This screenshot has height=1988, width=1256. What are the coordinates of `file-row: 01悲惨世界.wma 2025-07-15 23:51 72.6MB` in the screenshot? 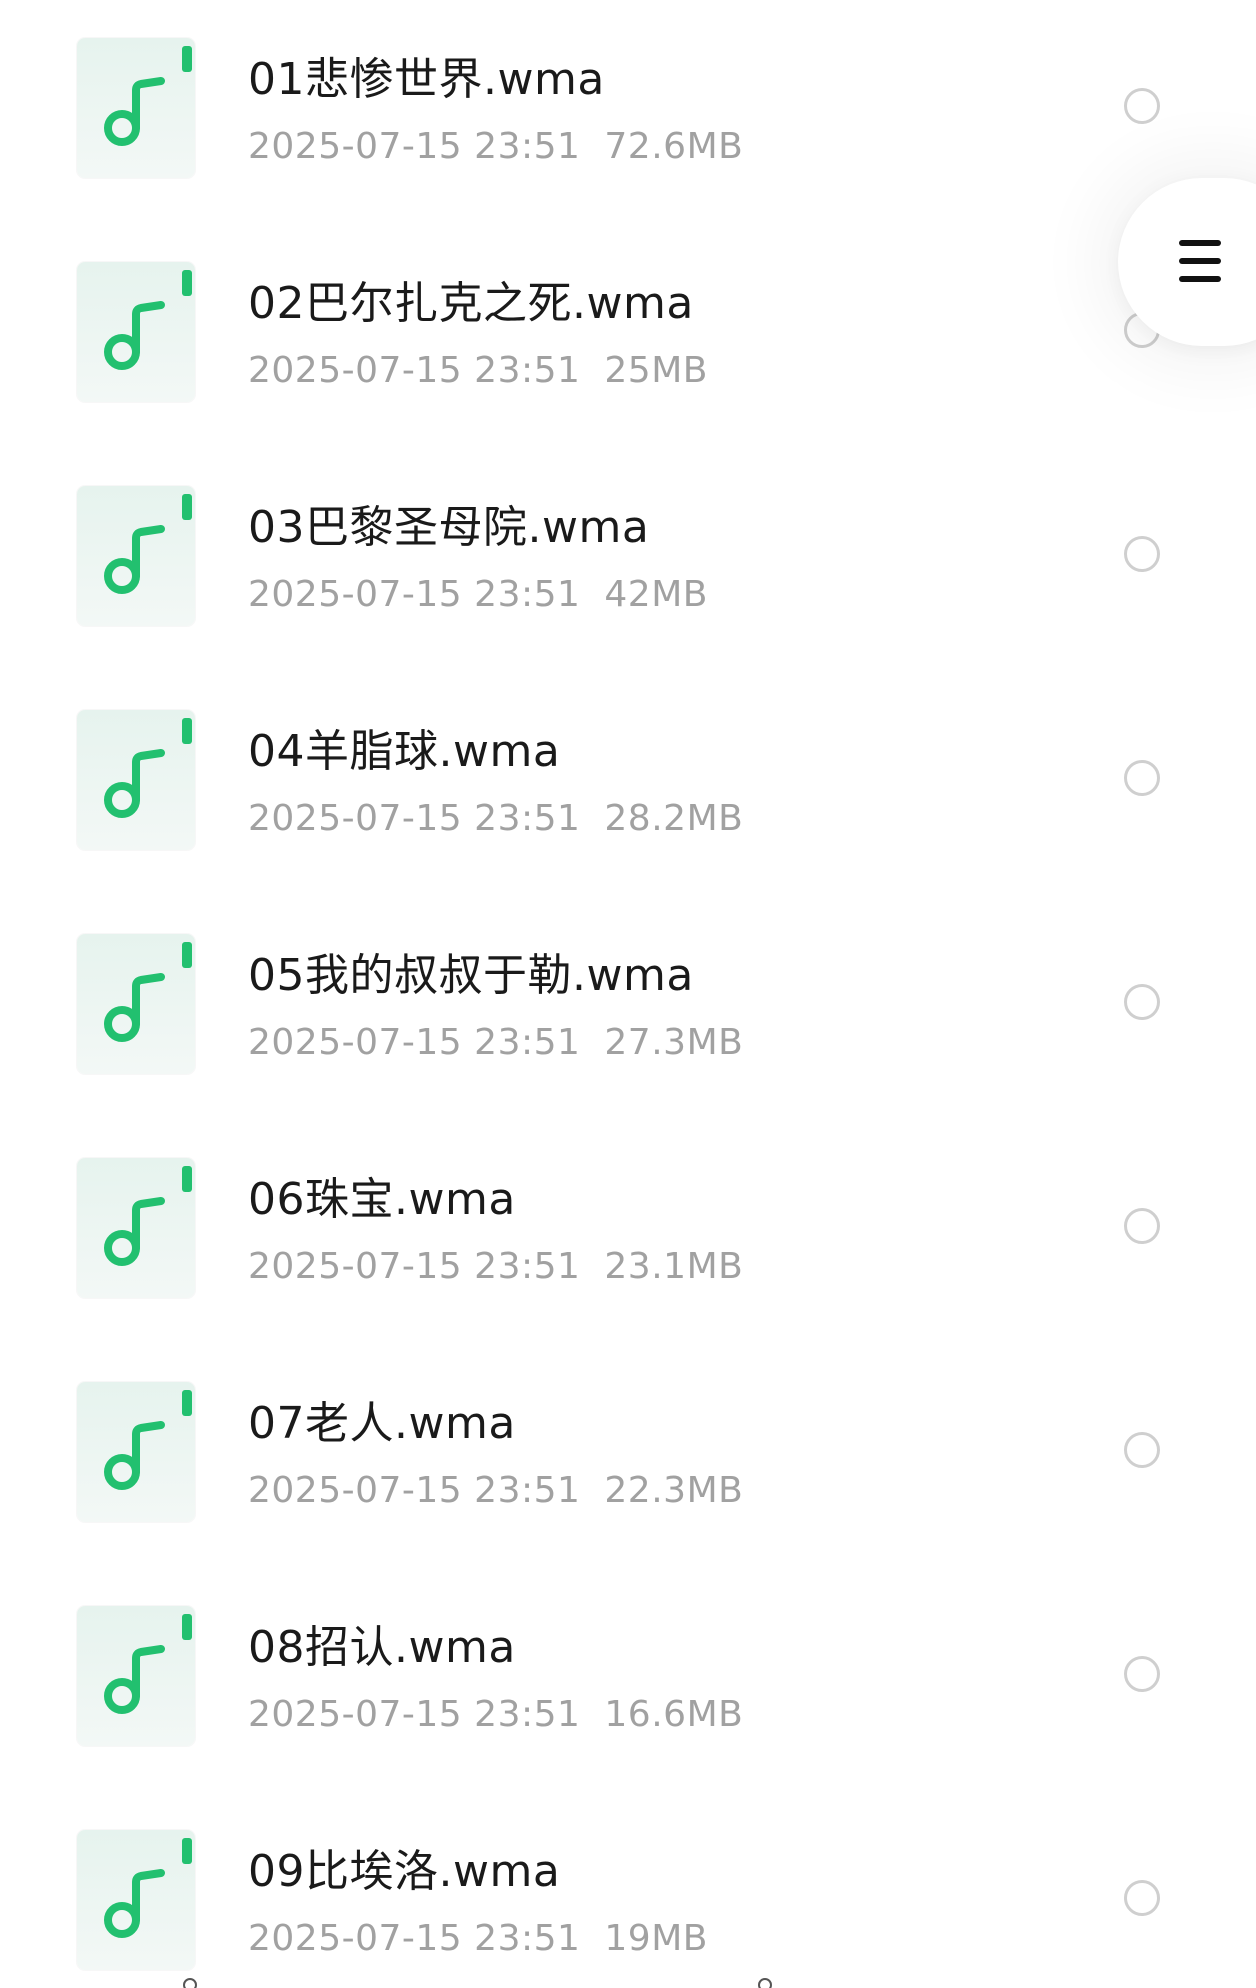 It's located at (628, 118).